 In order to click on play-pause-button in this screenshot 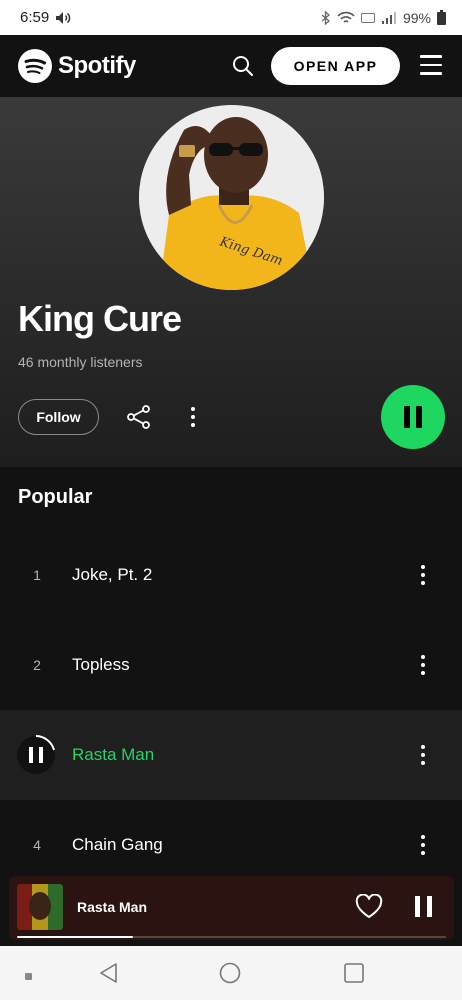, I will do `click(413, 417)`.